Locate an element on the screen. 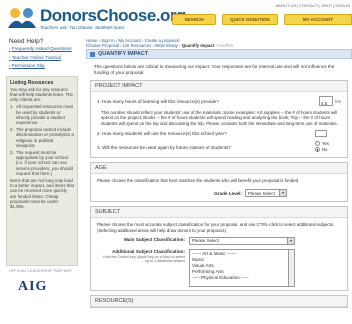  hours-unit: hrs is located at coordinates (338, 101).